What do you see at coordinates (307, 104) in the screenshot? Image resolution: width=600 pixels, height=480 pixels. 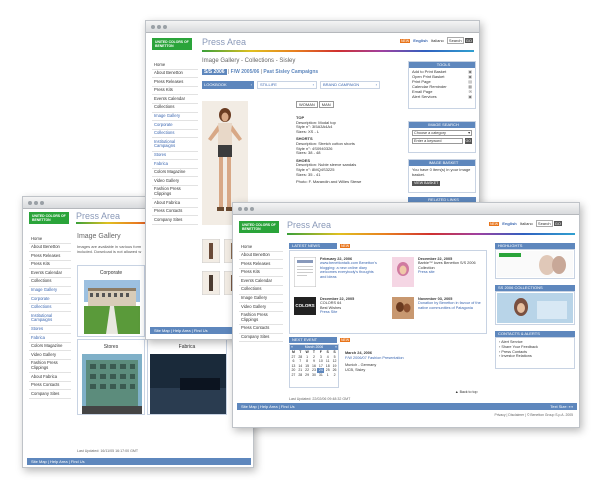 I see `gender-woman: WOMAN` at bounding box center [307, 104].